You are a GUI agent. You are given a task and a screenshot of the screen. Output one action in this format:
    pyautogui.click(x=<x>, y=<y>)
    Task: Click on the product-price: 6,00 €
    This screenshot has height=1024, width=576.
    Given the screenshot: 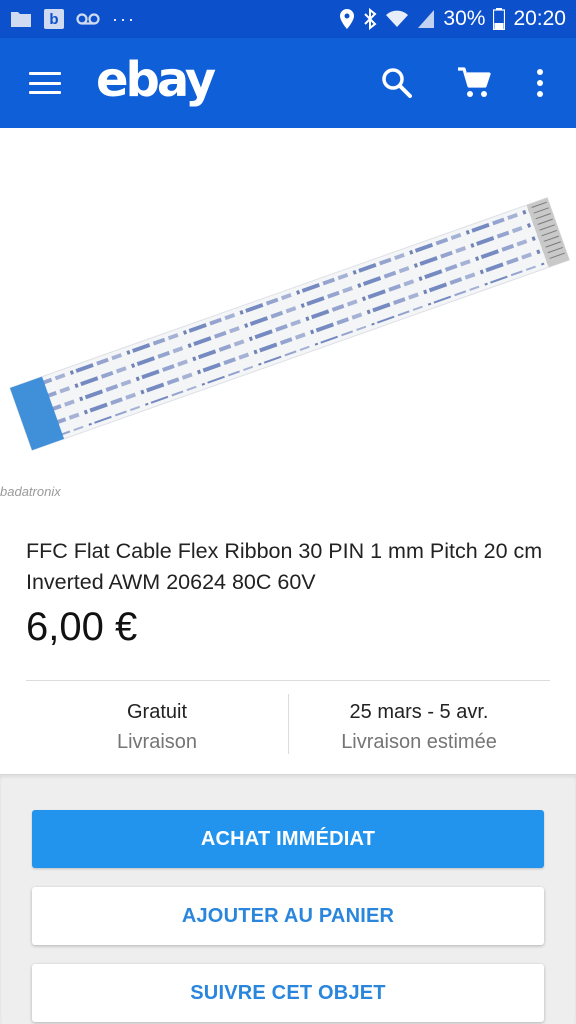 What is the action you would take?
    pyautogui.click(x=82, y=627)
    